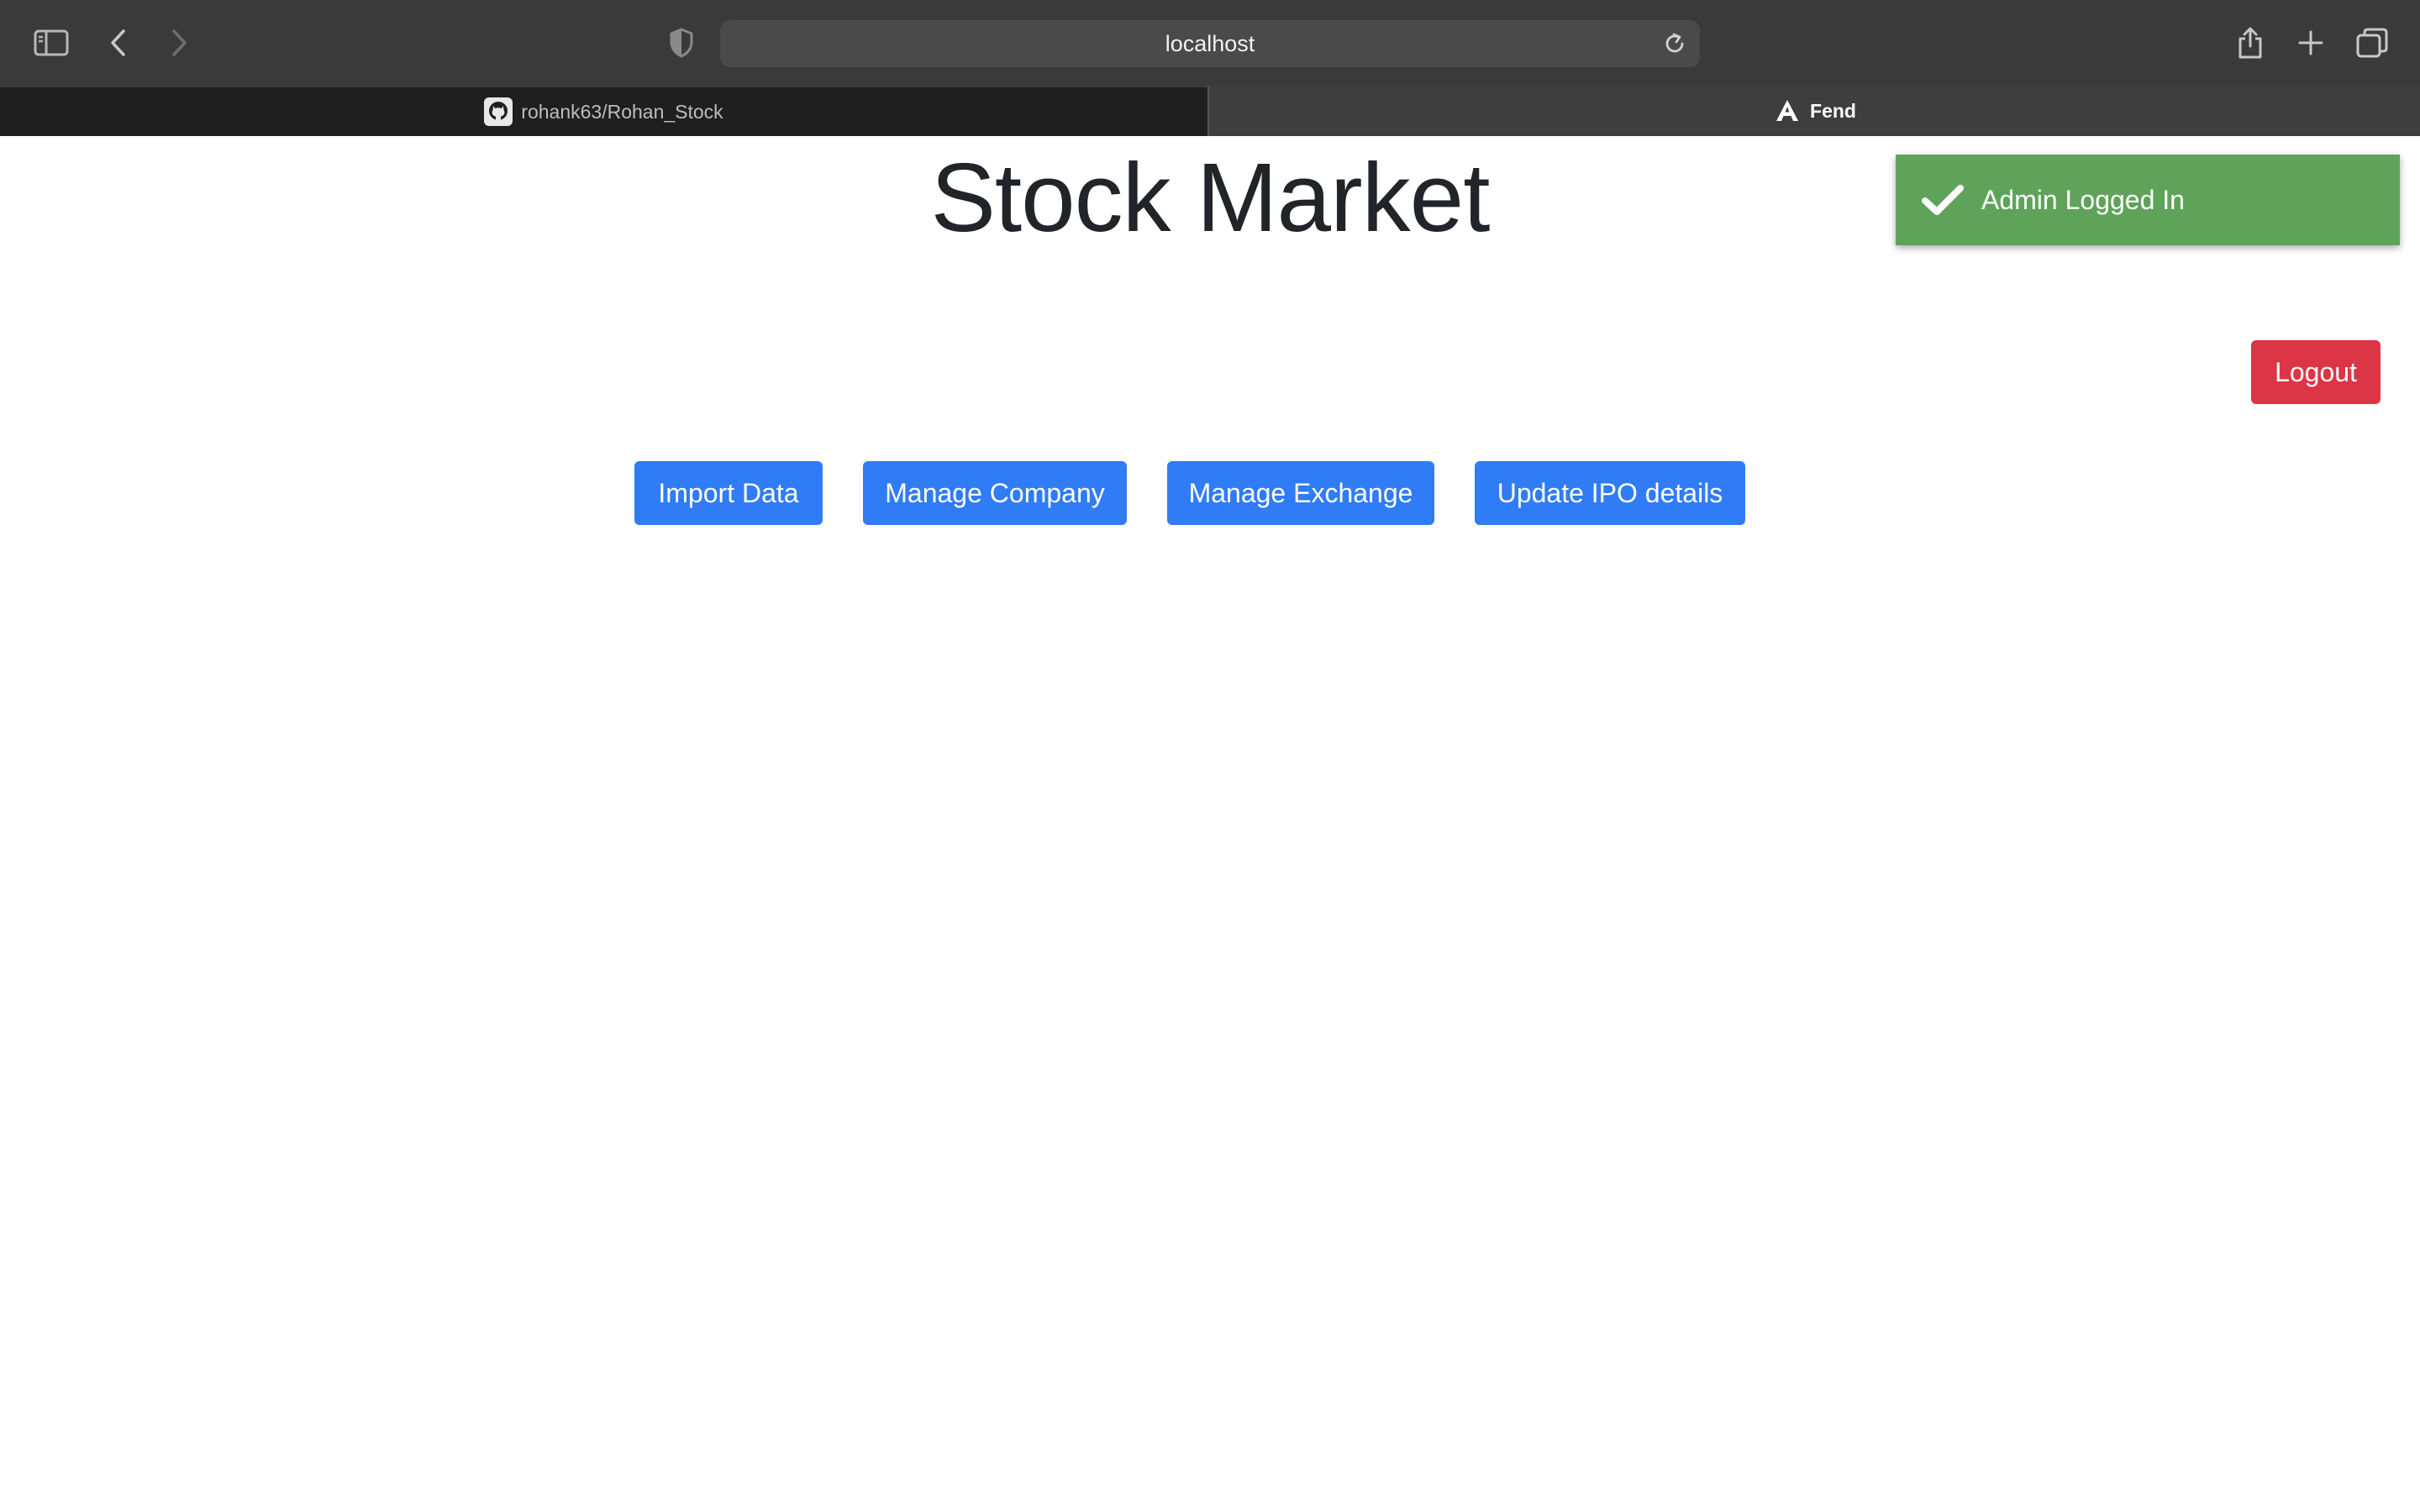  Describe the element at coordinates (1300, 493) in the screenshot. I see `manage-exchange-button: Manage Exchange` at that location.